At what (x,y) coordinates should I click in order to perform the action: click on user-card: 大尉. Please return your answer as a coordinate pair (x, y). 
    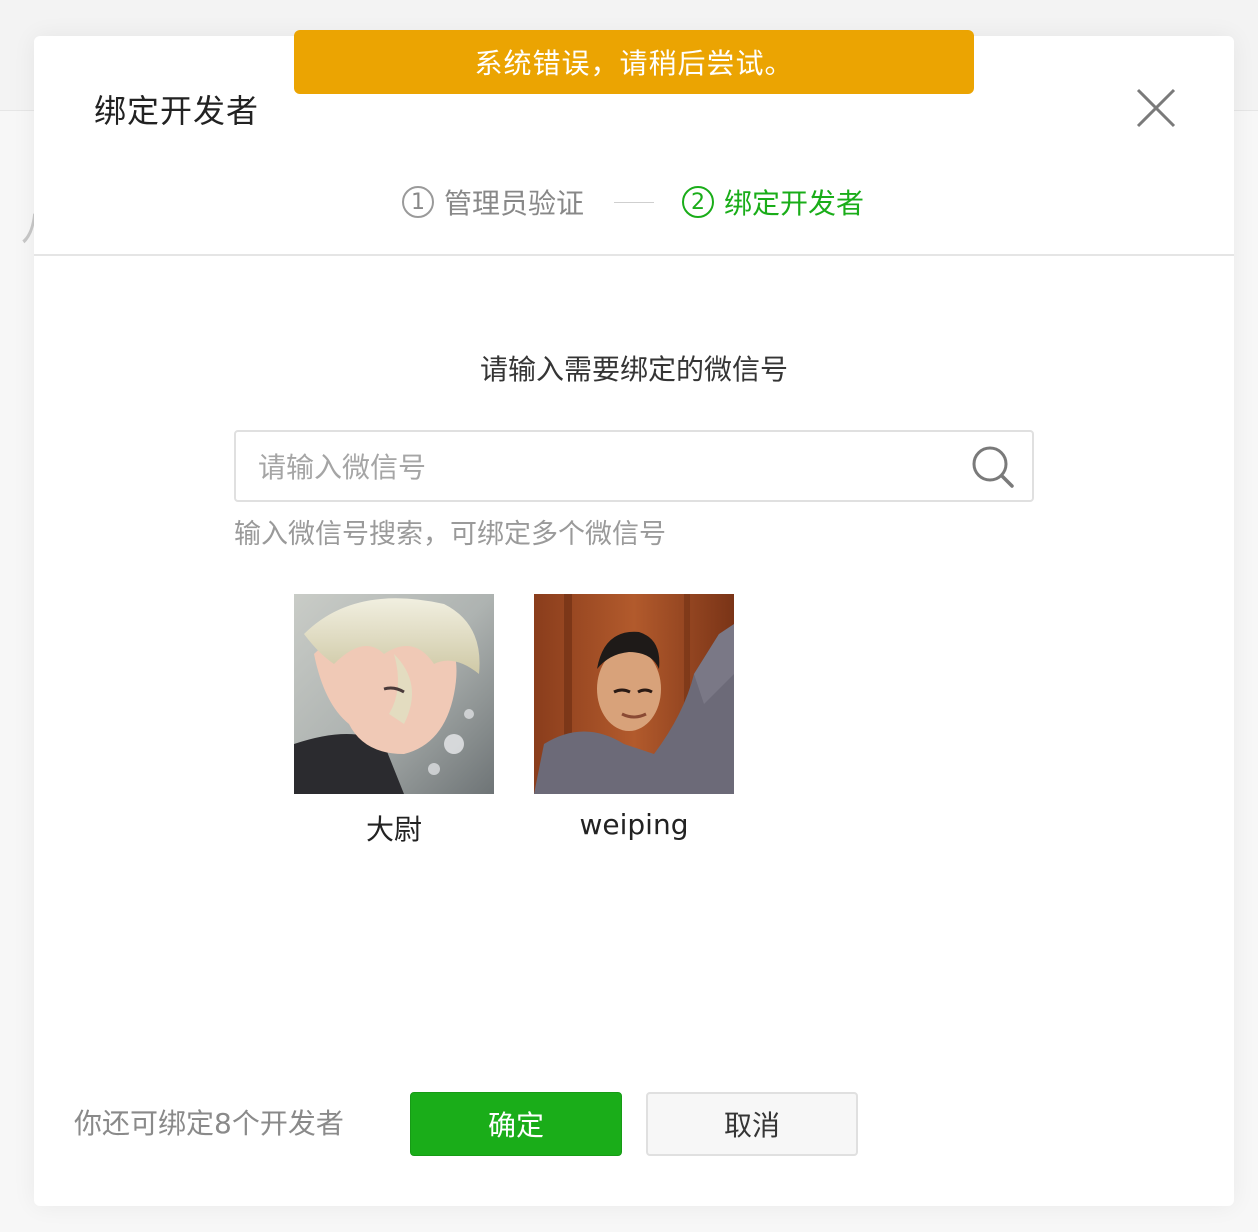
    Looking at the image, I should click on (394, 721).